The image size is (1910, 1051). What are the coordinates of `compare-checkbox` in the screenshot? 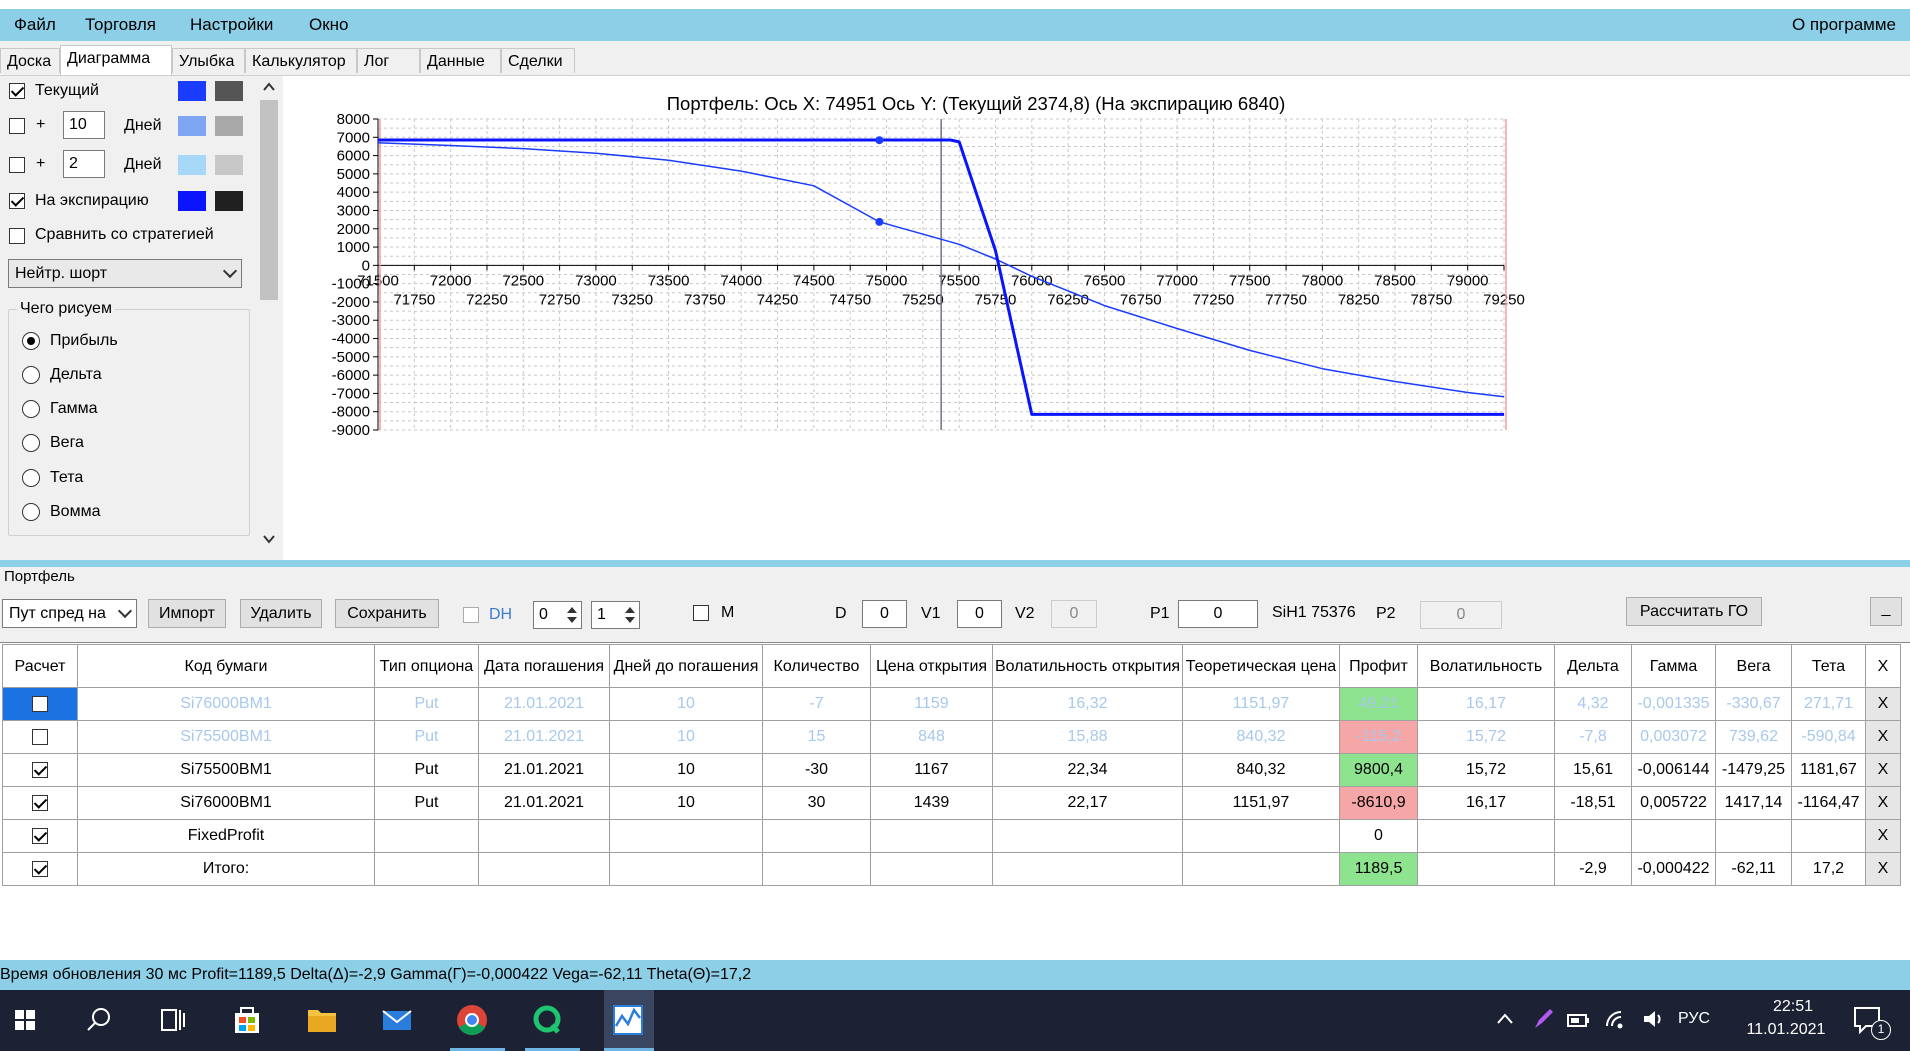 It's located at (17, 236).